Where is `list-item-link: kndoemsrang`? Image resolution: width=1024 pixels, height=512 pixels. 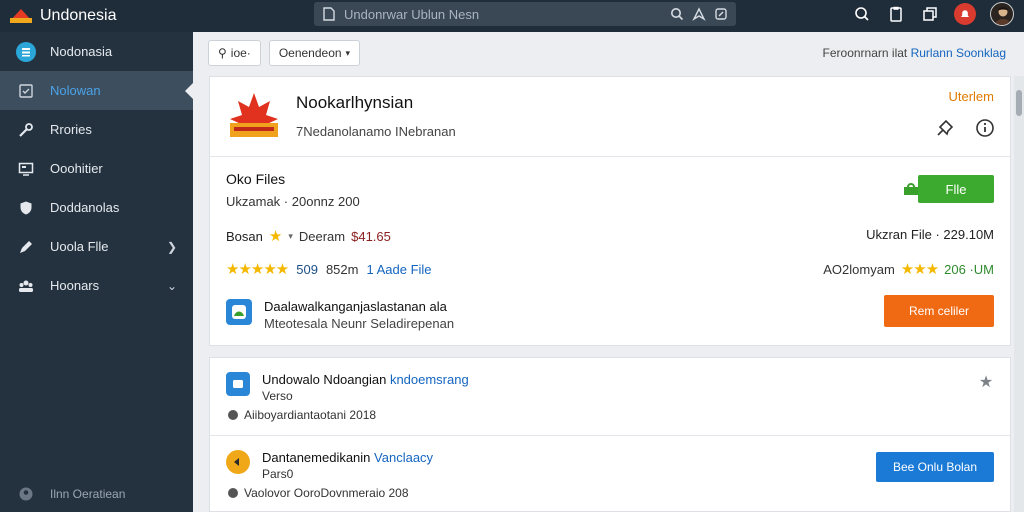 list-item-link: kndoemsrang is located at coordinates (429, 379).